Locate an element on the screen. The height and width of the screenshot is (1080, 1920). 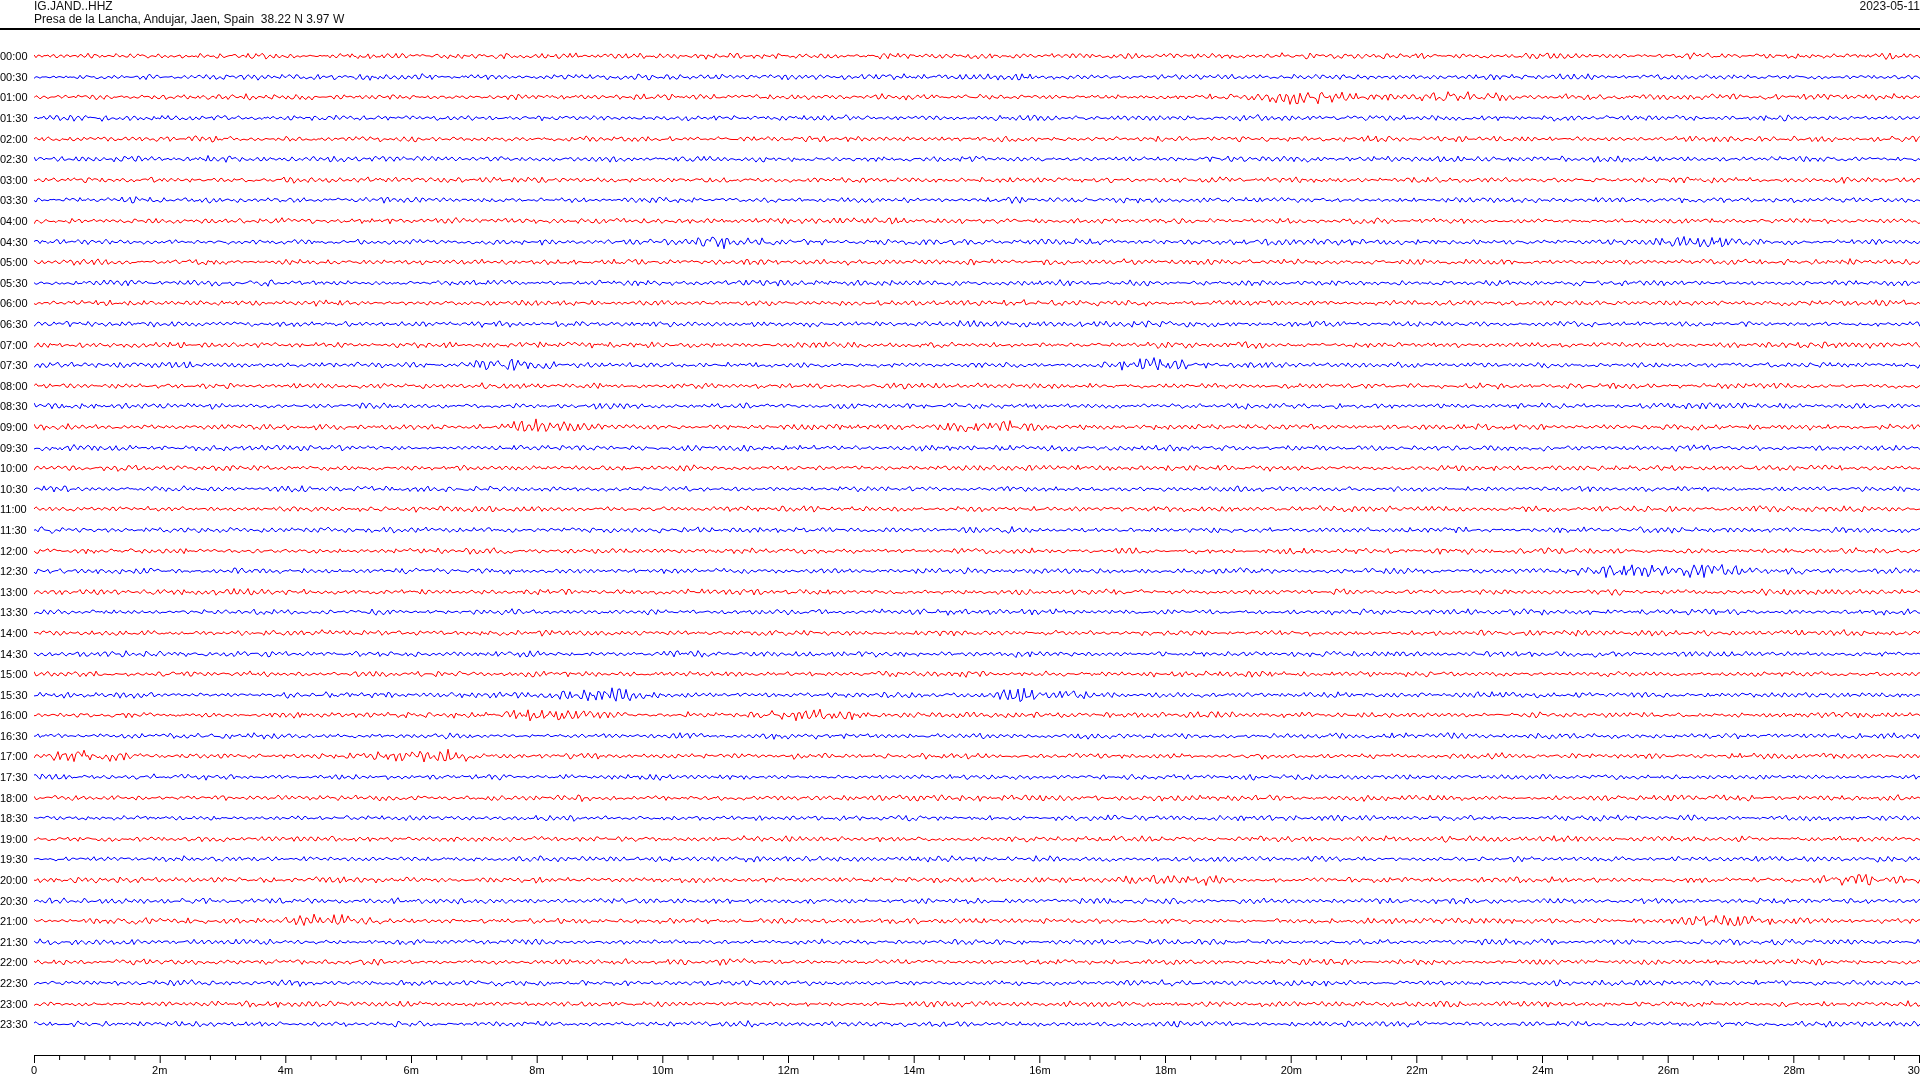
axis-label: 0 is located at coordinates (34, 1069).